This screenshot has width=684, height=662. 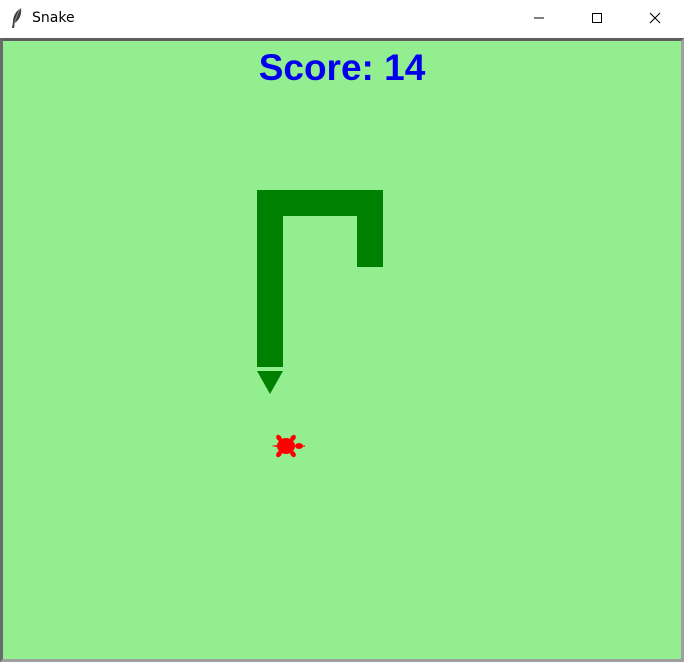 I want to click on minimize-icon, so click(x=539, y=18).